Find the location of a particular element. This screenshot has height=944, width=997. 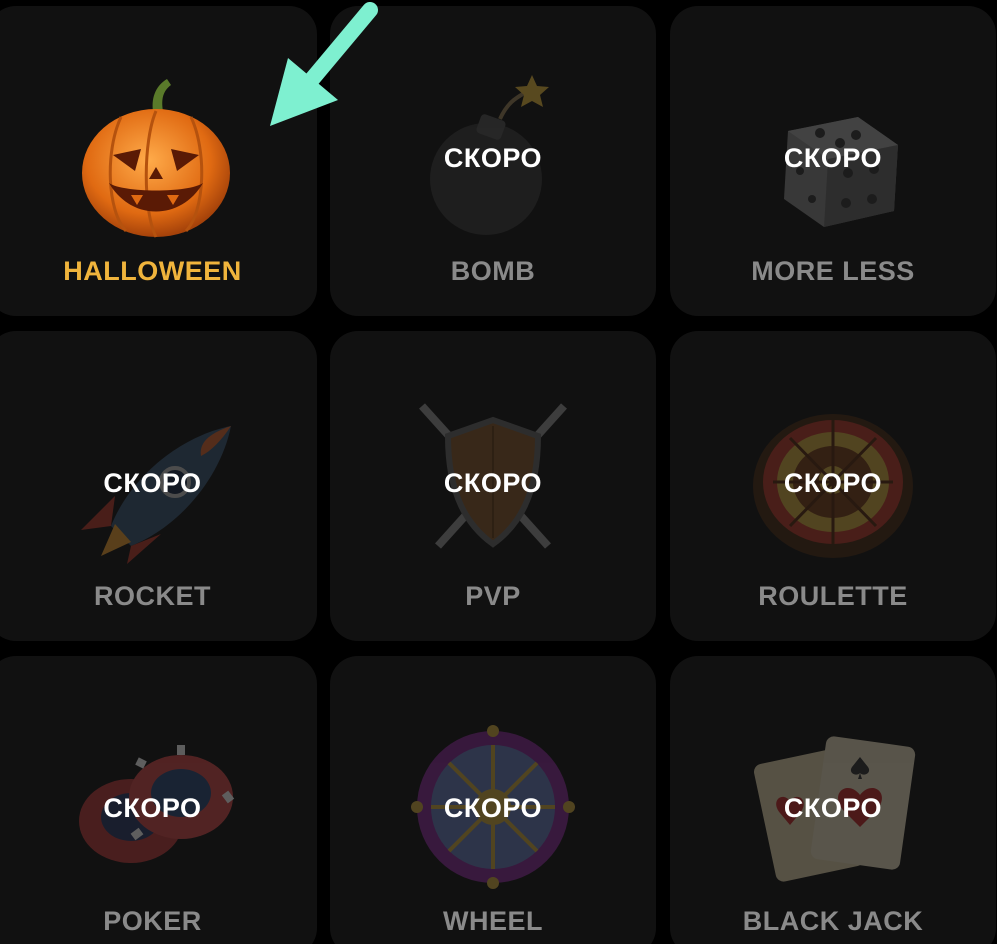

game-card-black-jack: СКОРО BLACK JACK is located at coordinates (833, 800).